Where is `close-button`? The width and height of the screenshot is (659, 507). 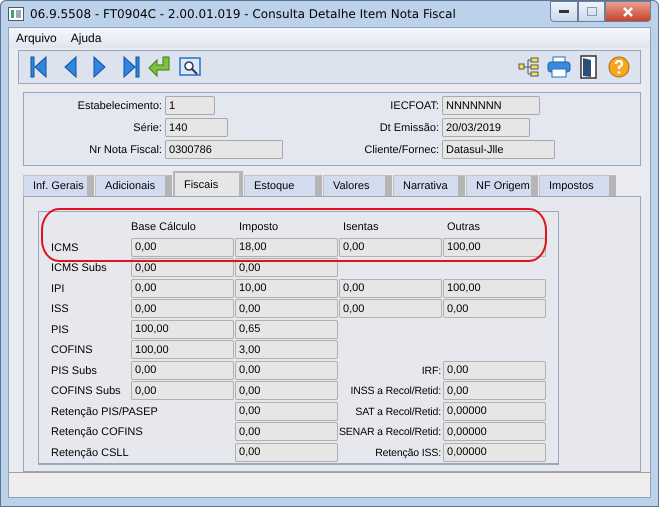 close-button is located at coordinates (628, 11).